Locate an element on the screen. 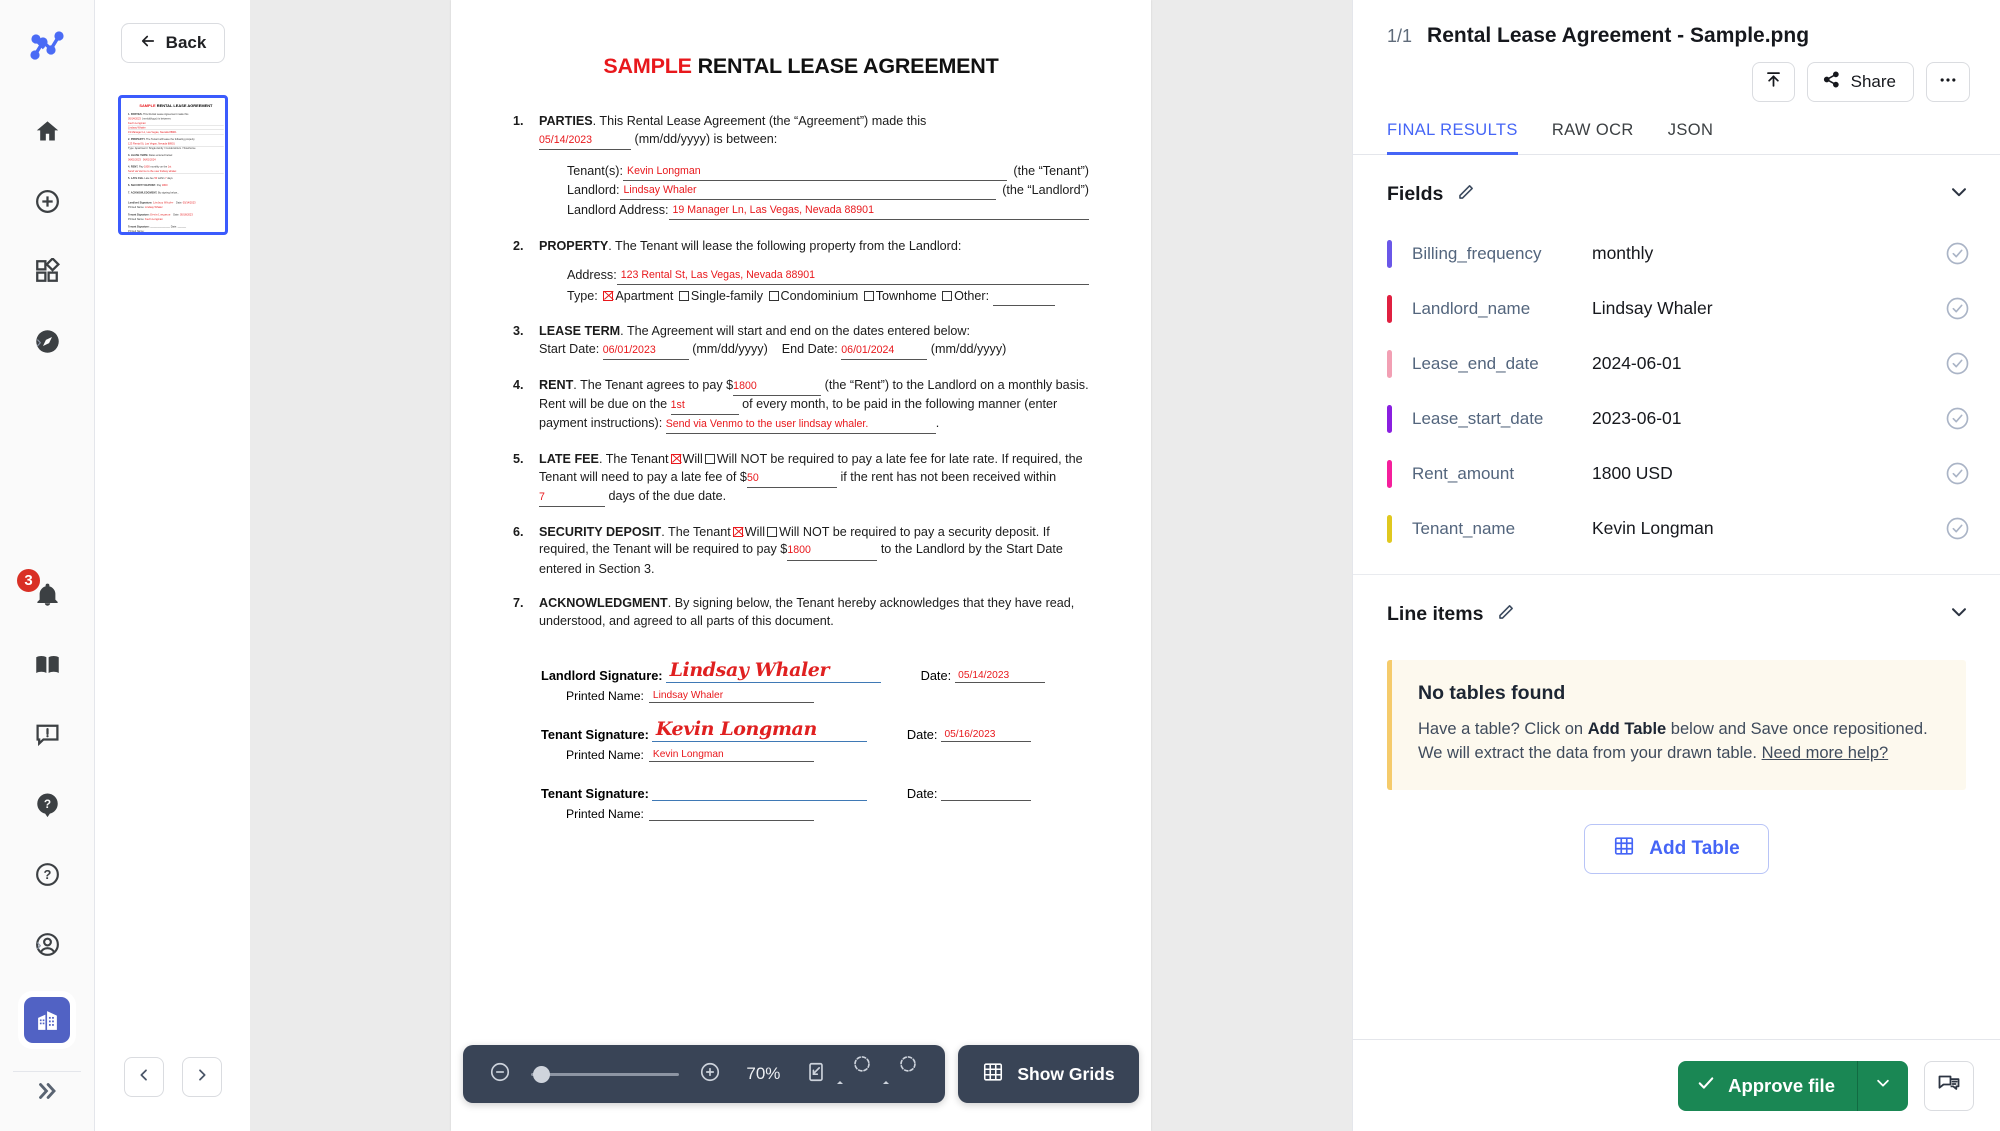 The height and width of the screenshot is (1131, 2000). field-name: Lease_end_date is located at coordinates (1475, 363).